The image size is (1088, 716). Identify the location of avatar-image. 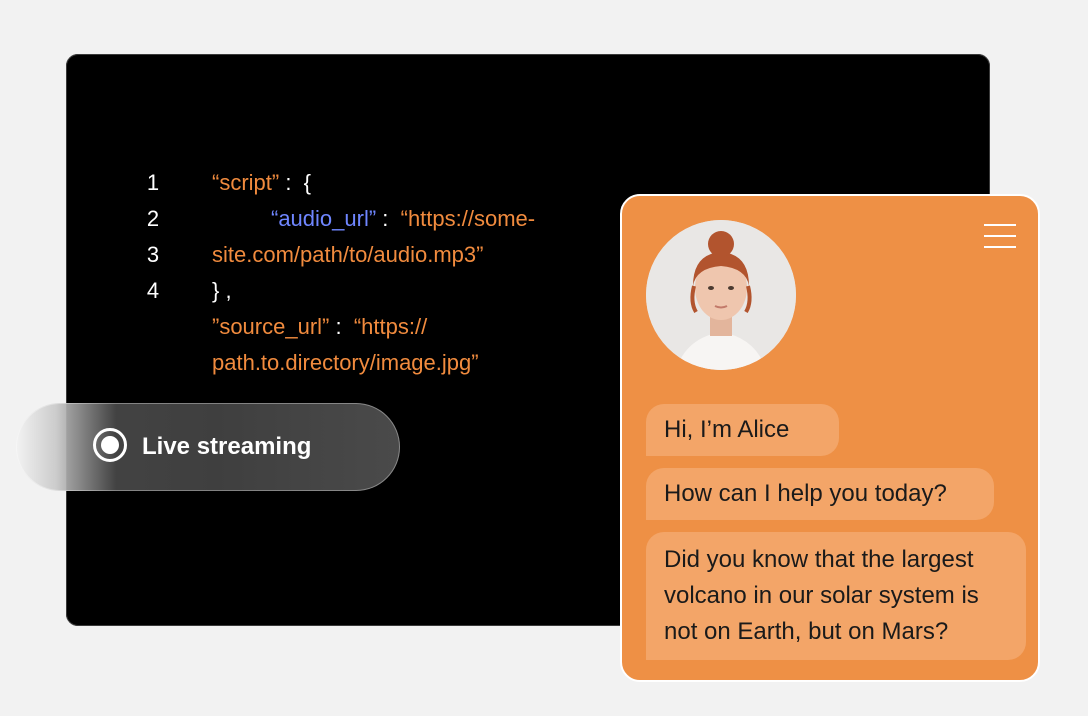
(721, 295).